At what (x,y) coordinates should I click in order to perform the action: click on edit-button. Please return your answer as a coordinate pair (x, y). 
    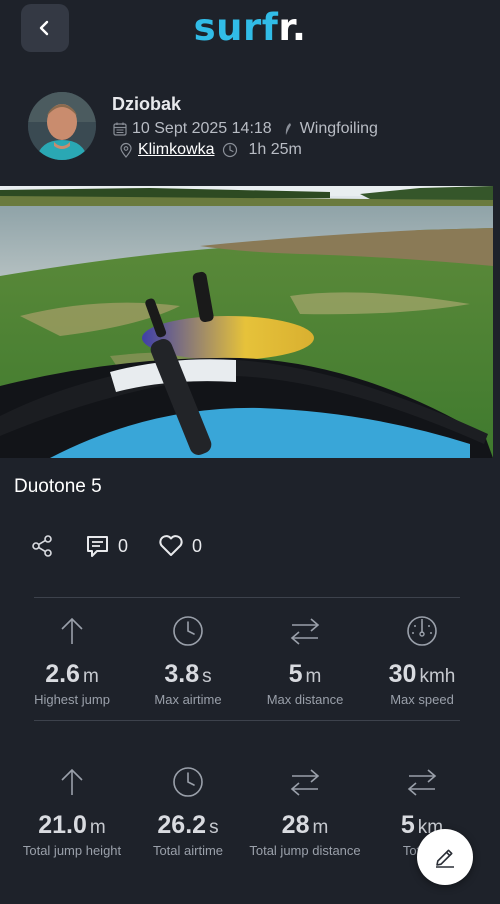
    Looking at the image, I should click on (445, 857).